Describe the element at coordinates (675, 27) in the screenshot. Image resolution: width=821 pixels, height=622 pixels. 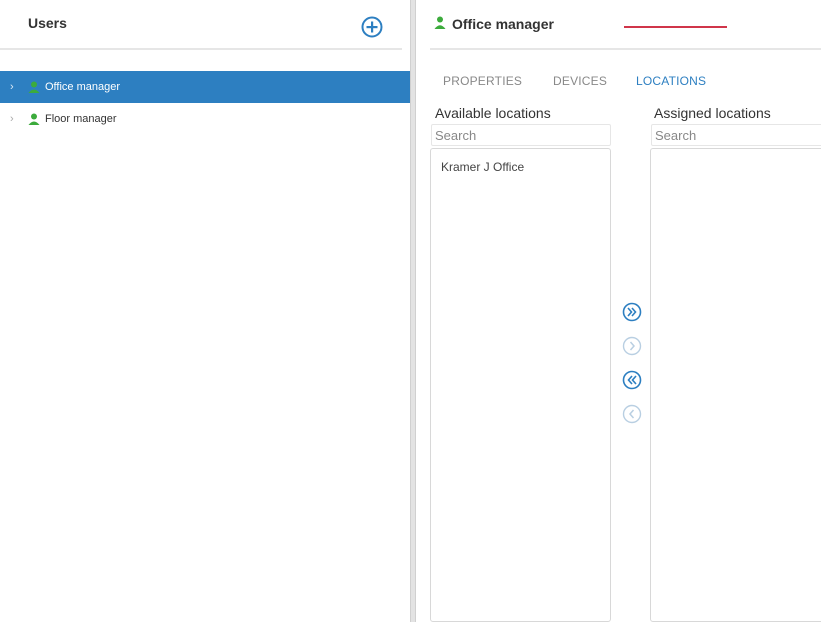
I see `active-tab-indicator` at that location.